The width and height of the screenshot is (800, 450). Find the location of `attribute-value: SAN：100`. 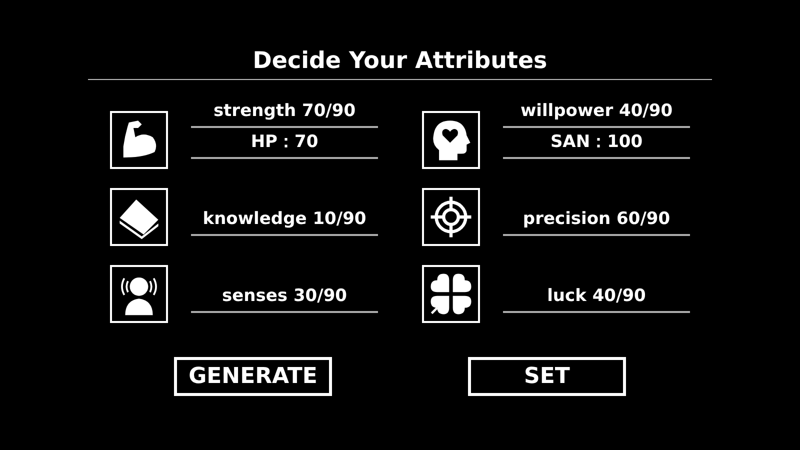

attribute-value: SAN：100 is located at coordinates (596, 143).